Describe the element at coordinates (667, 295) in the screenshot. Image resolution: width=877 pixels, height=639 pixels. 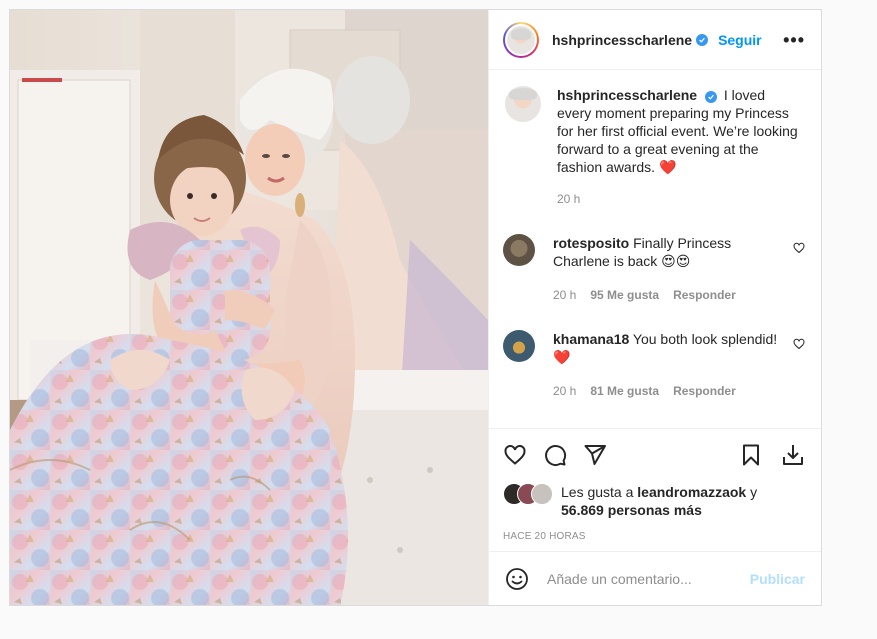
I see `comment-meta: 20 h 95 Me gusta Responder` at that location.